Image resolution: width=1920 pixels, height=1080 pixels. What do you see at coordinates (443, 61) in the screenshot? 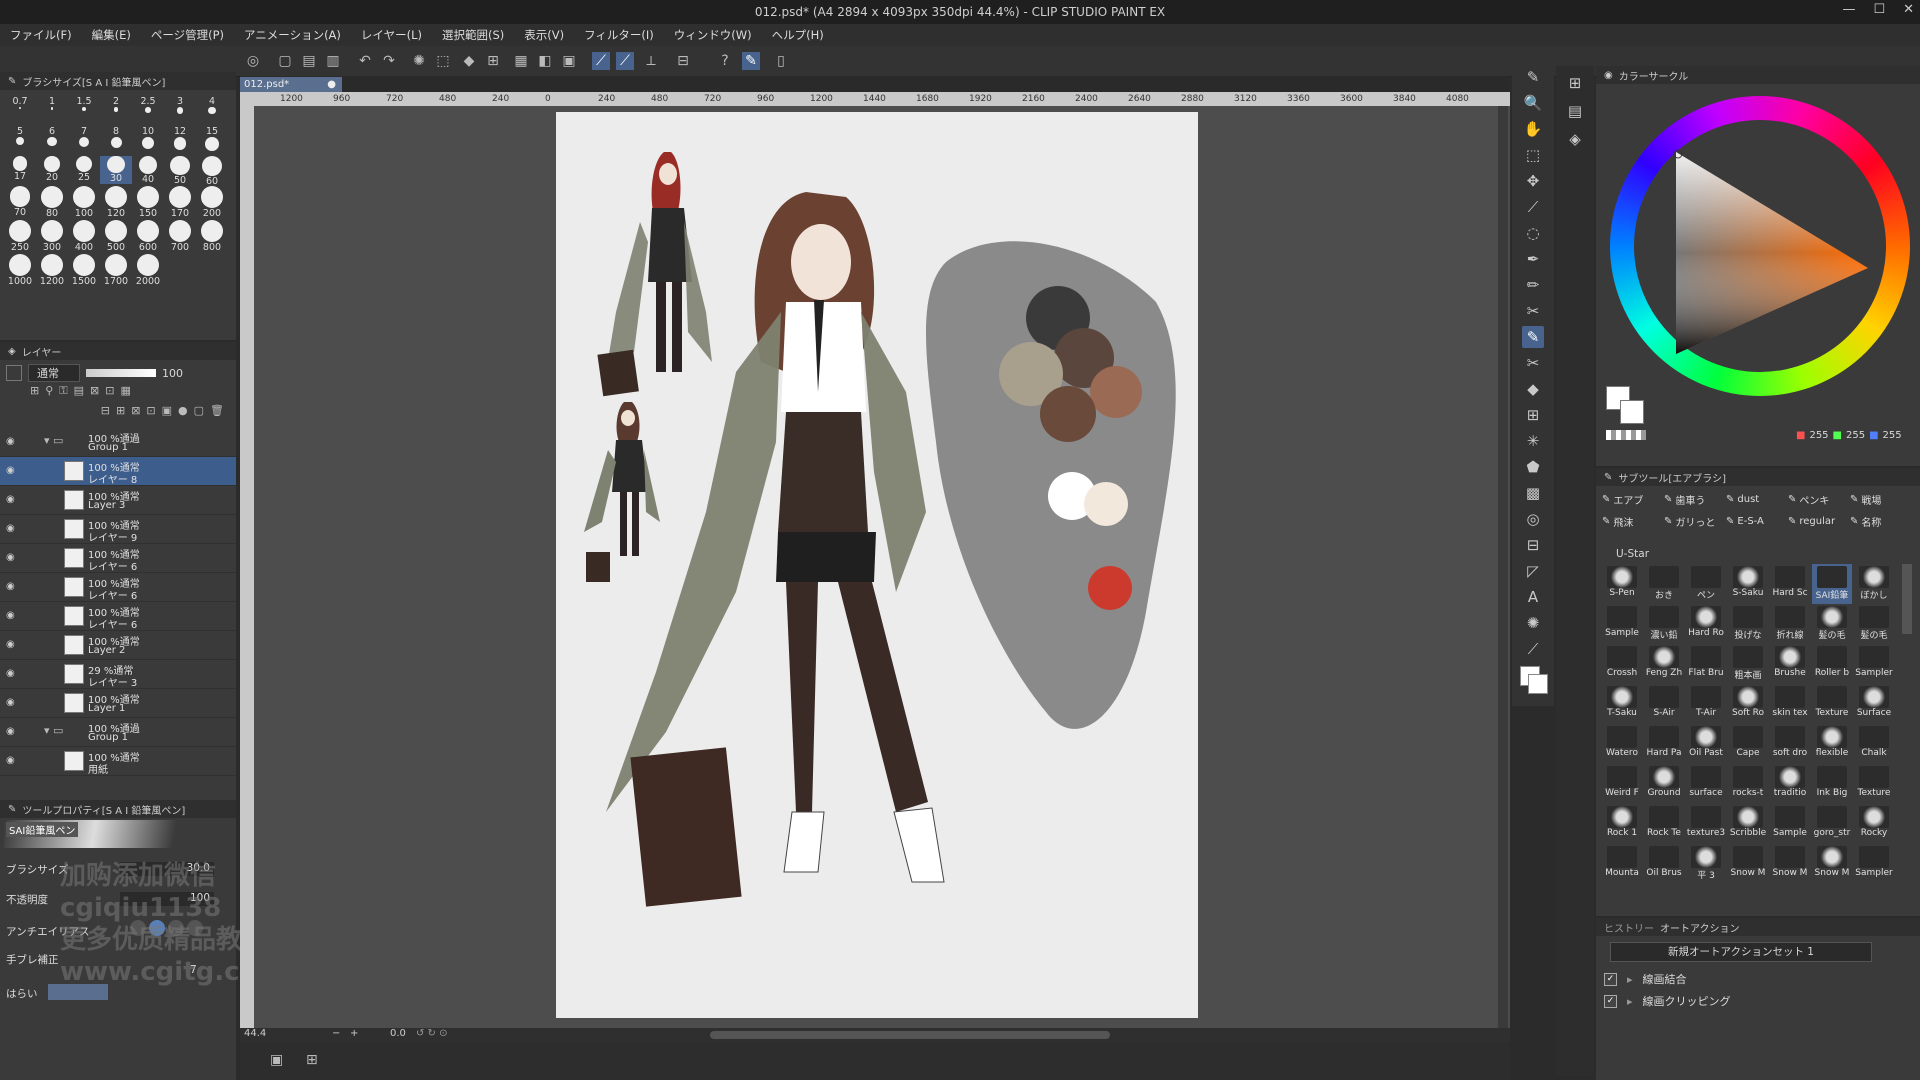
I see `transform-icon: ⬚` at bounding box center [443, 61].